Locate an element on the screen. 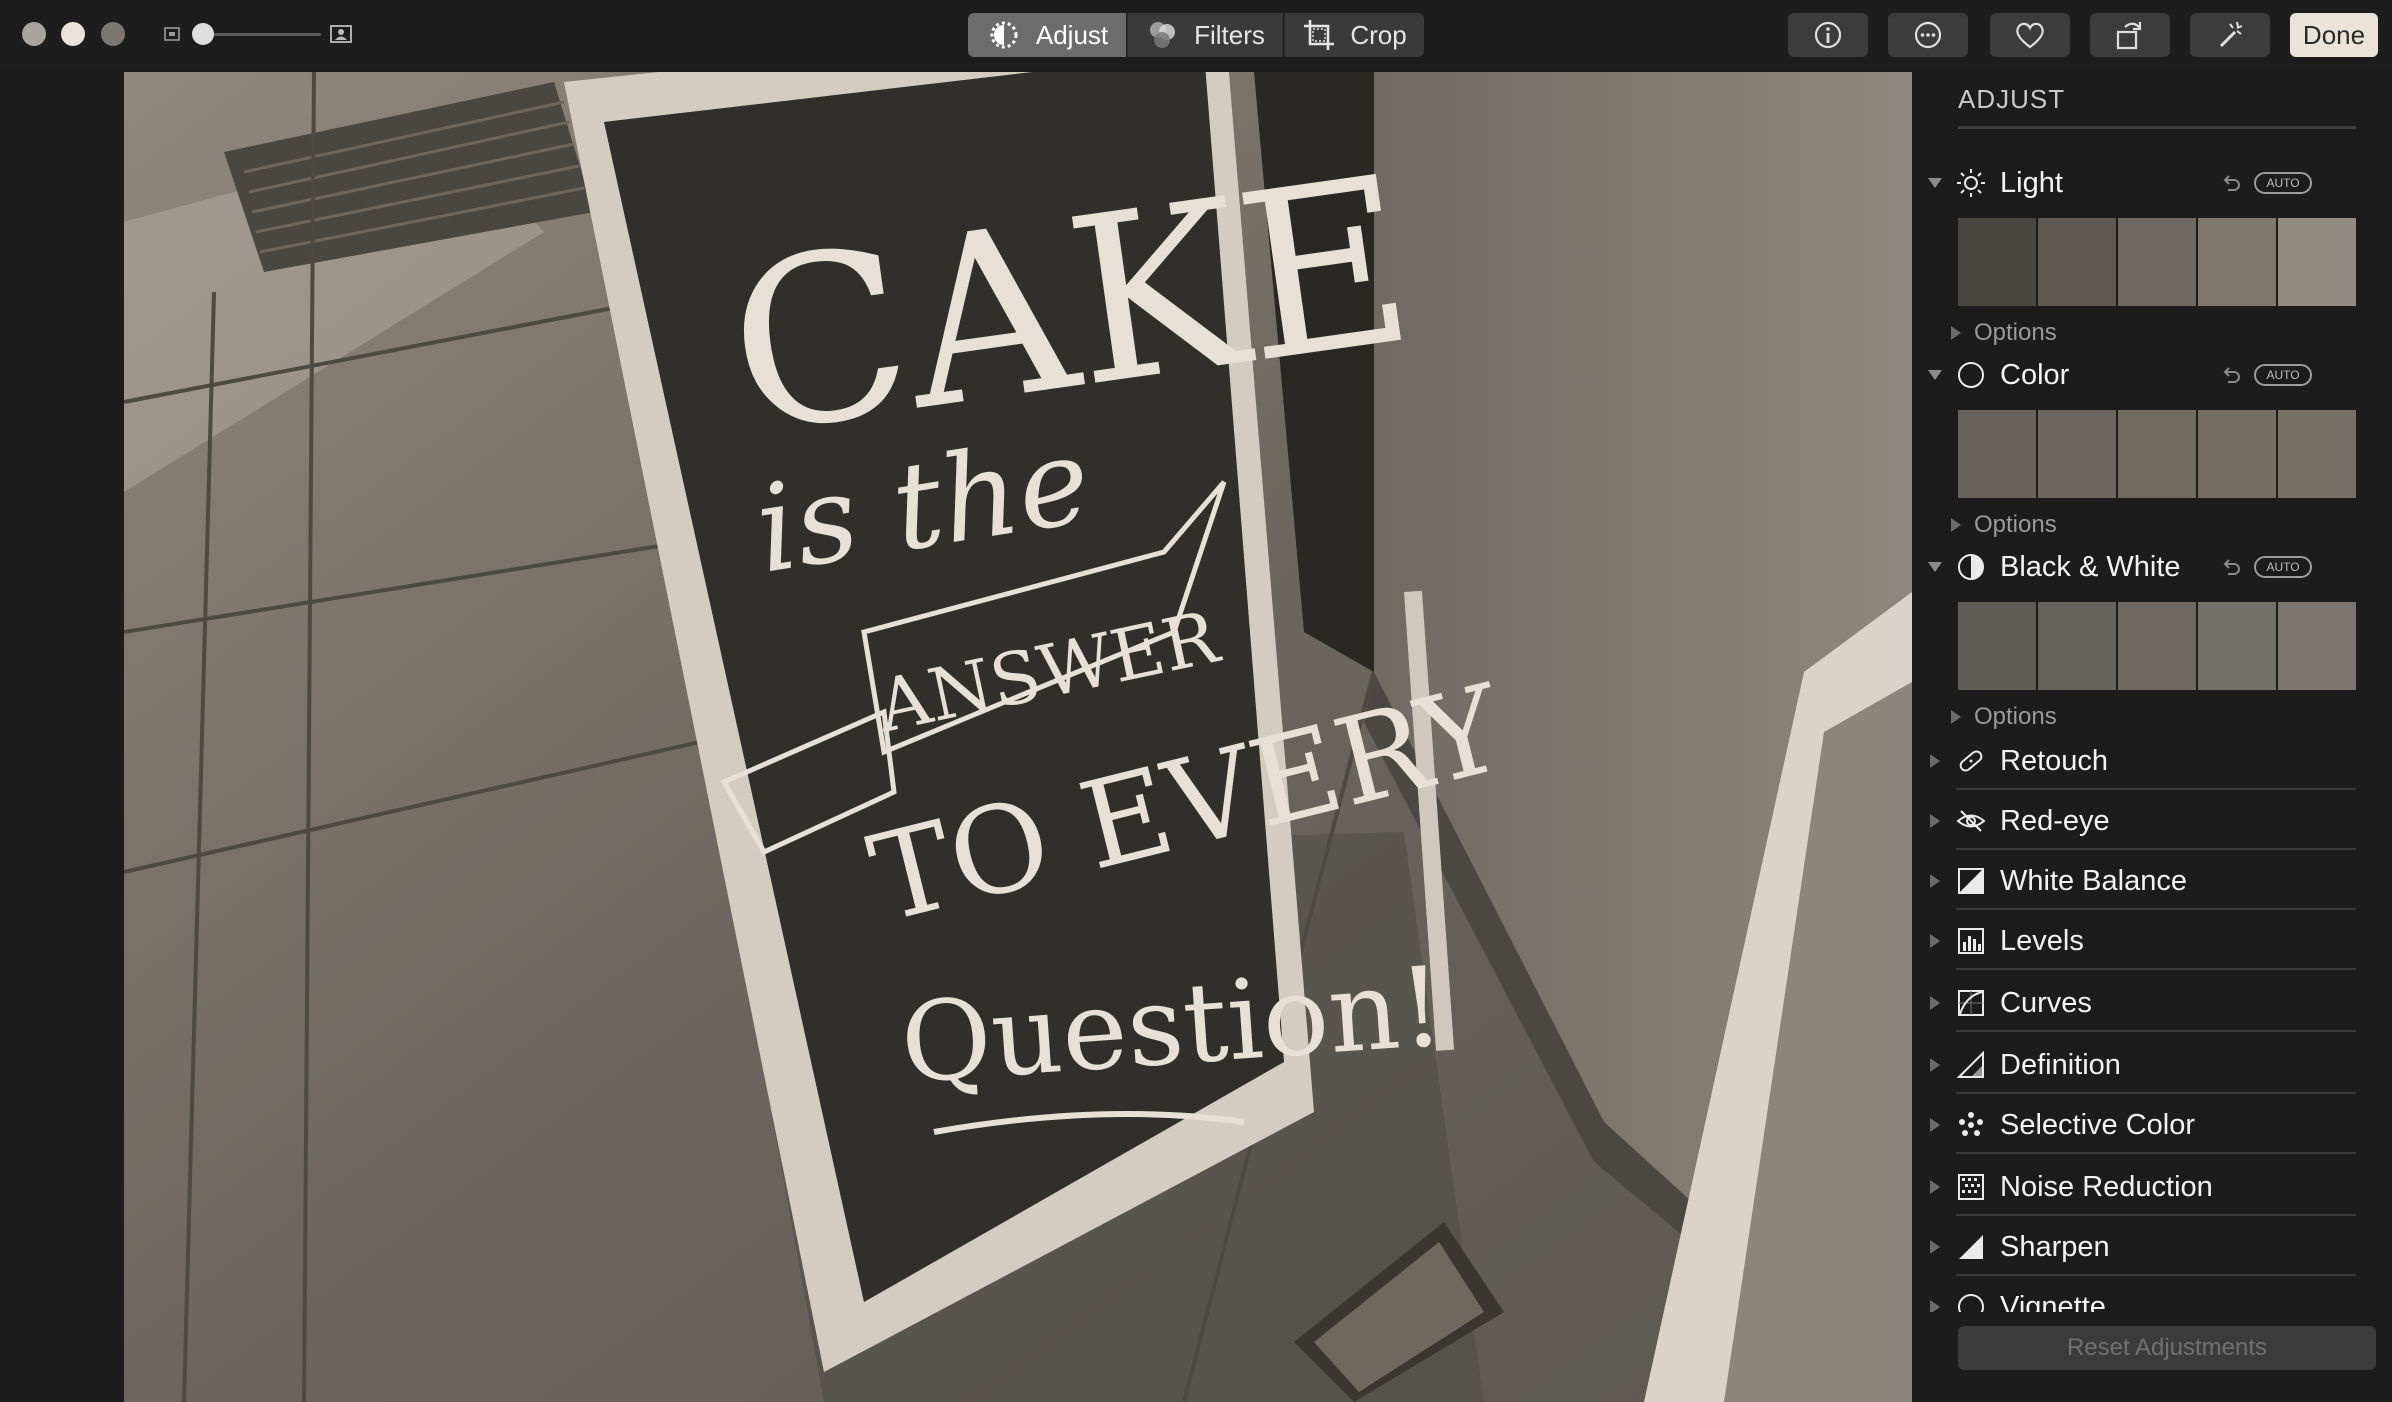  tool-label: Sharpen is located at coordinates (2055, 1246).